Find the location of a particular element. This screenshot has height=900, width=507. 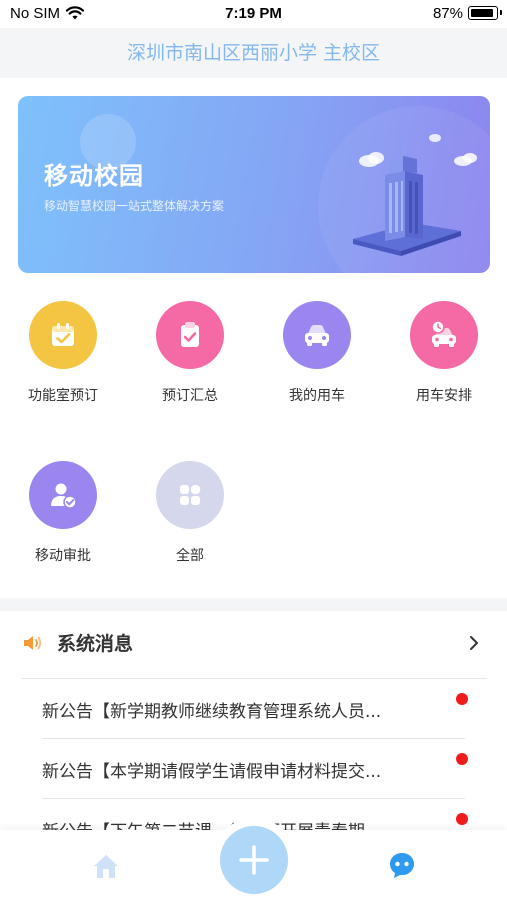

clock: 7:19 PM is located at coordinates (253, 13).